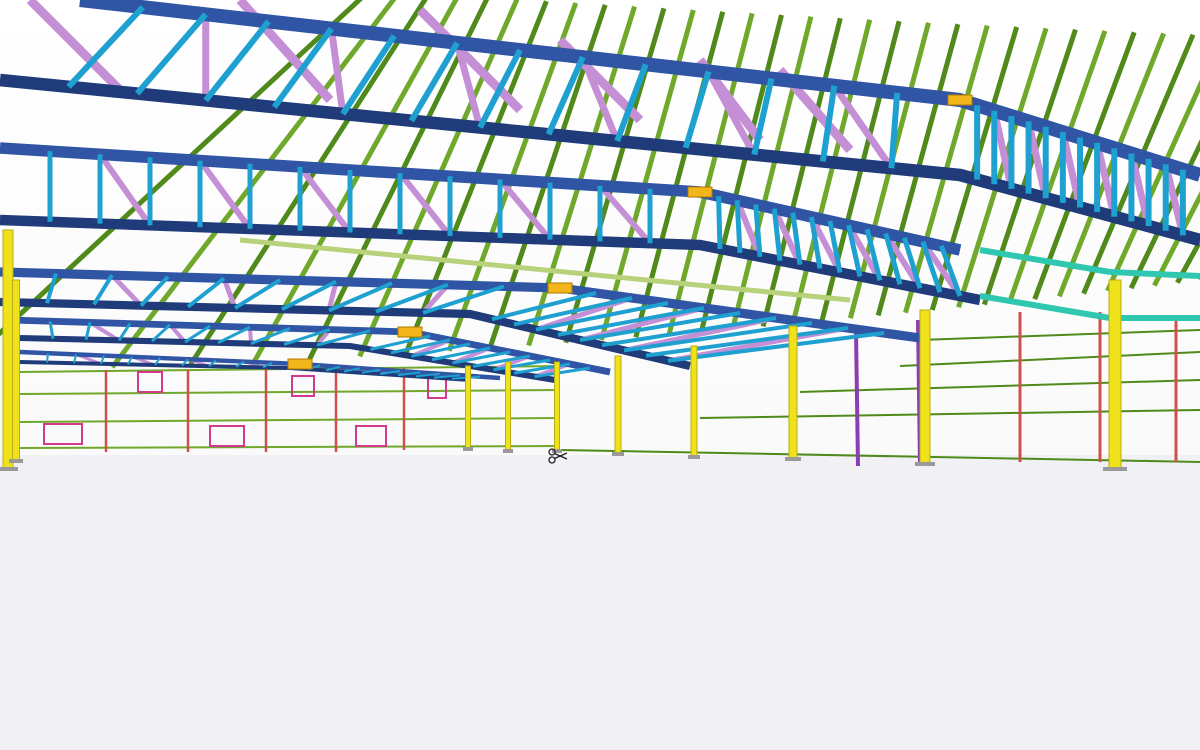  What do you see at coordinates (255, 410) in the screenshot?
I see `back-wall-posts` at bounding box center [255, 410].